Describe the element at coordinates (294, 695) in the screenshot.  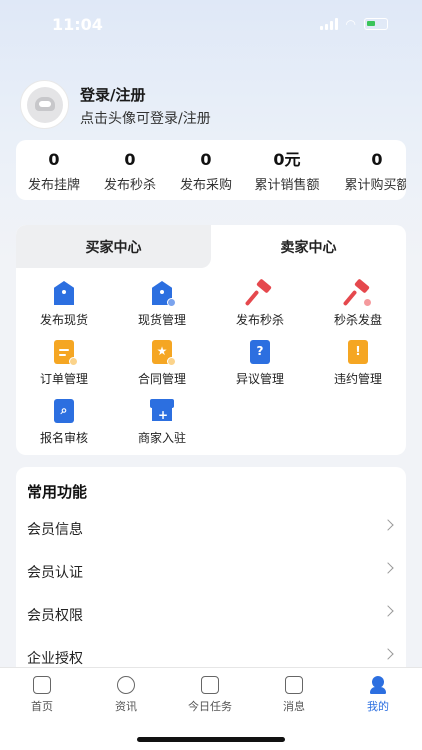
I see `tab-messages: 消息` at that location.